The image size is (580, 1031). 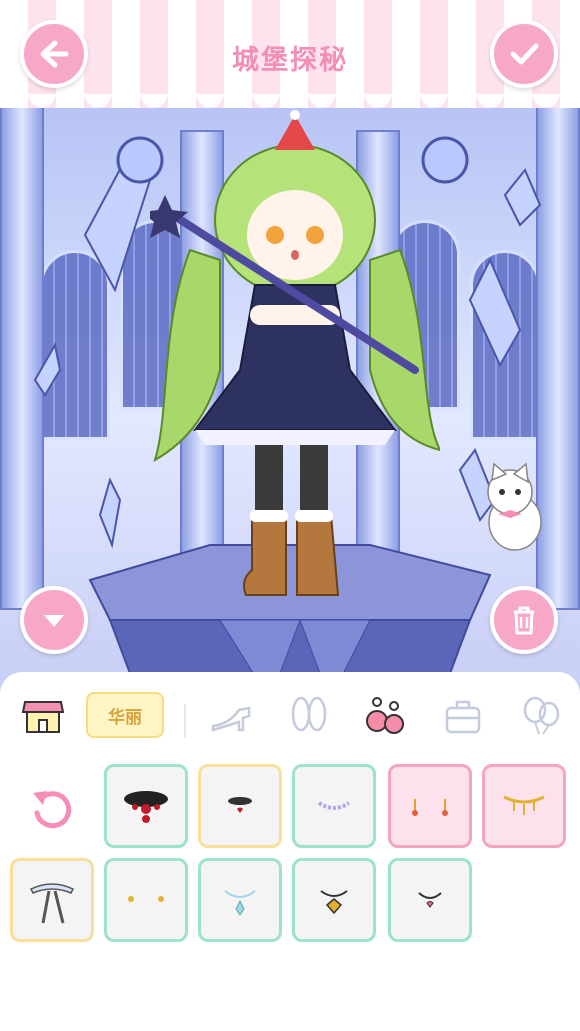 I want to click on bag-icon, so click(x=463, y=717).